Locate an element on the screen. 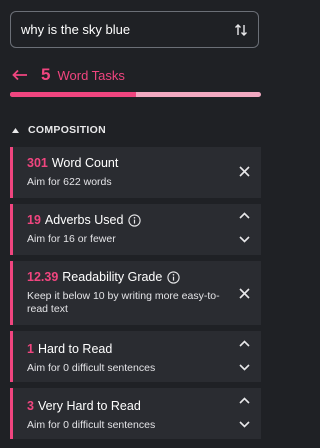 This screenshot has height=448, width=320. caret-up-icon is located at coordinates (15, 130).